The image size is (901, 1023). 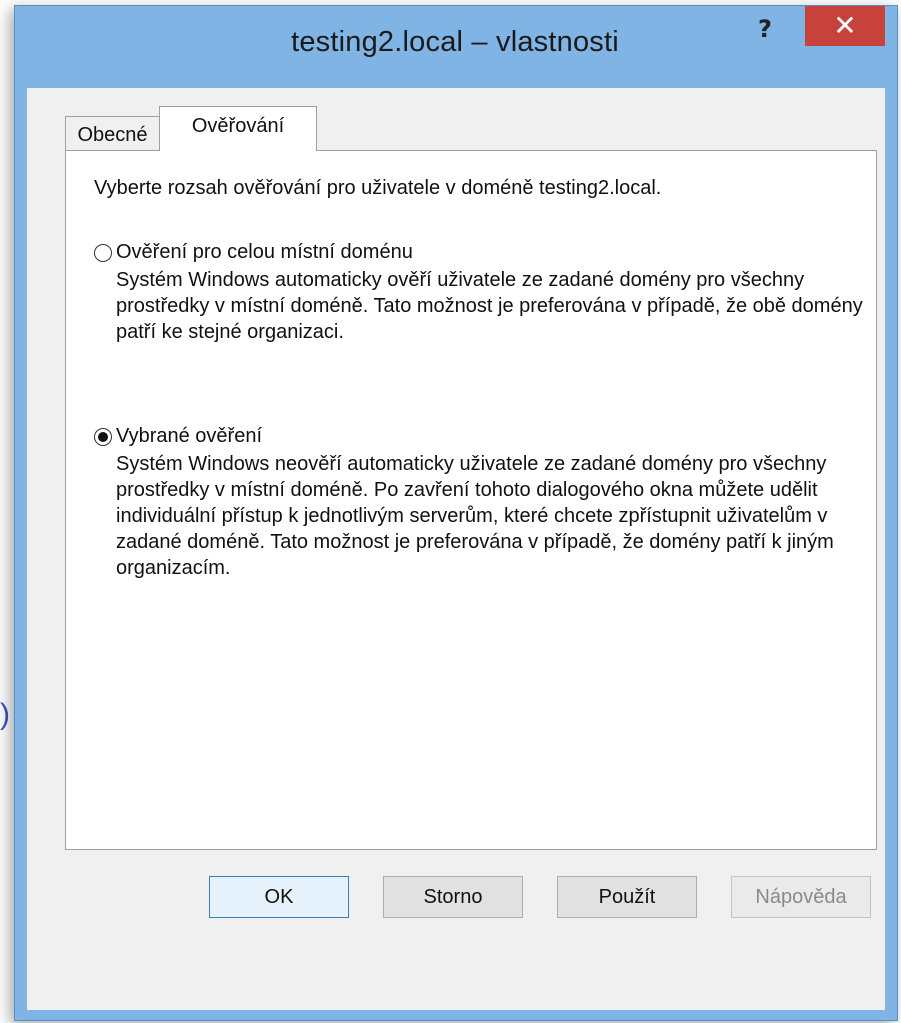 I want to click on radio-selective, so click(x=103, y=437).